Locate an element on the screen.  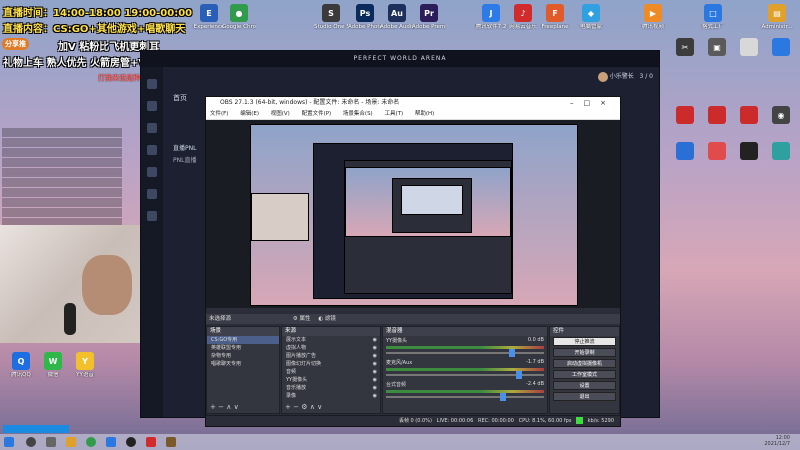
avatar is located at coordinates (602, 76).